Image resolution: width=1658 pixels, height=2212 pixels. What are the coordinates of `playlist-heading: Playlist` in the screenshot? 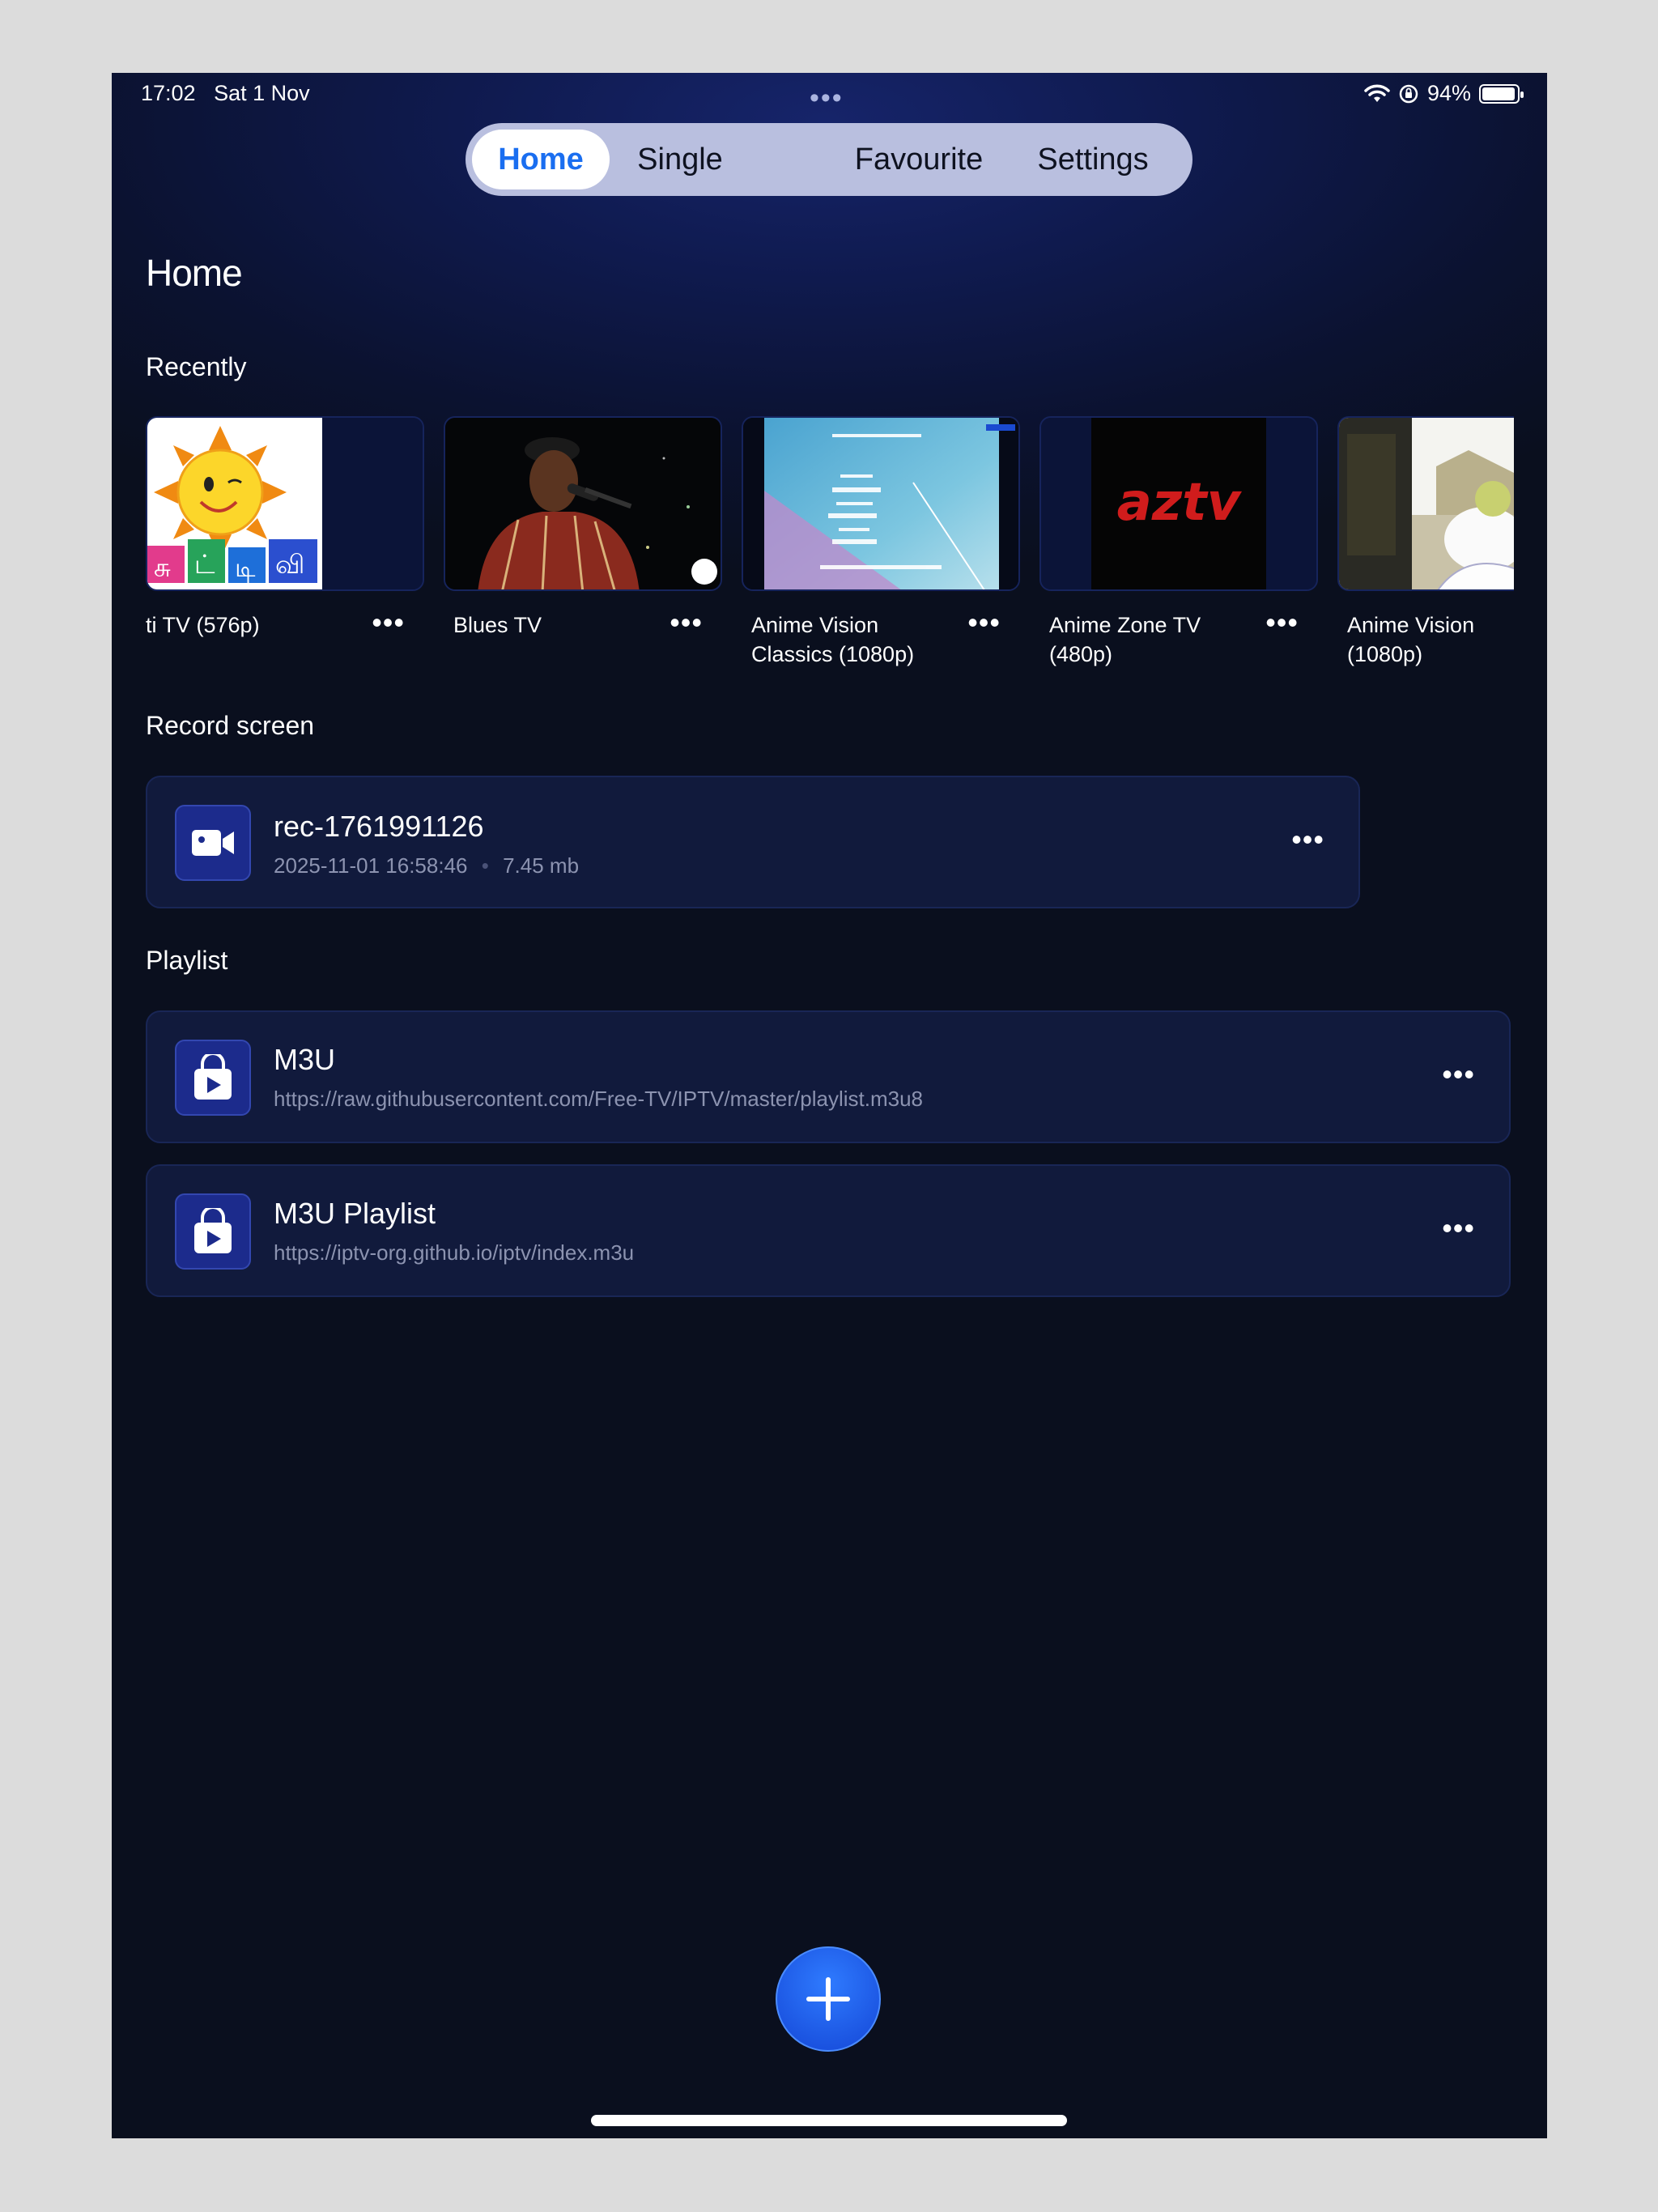 It's located at (187, 961).